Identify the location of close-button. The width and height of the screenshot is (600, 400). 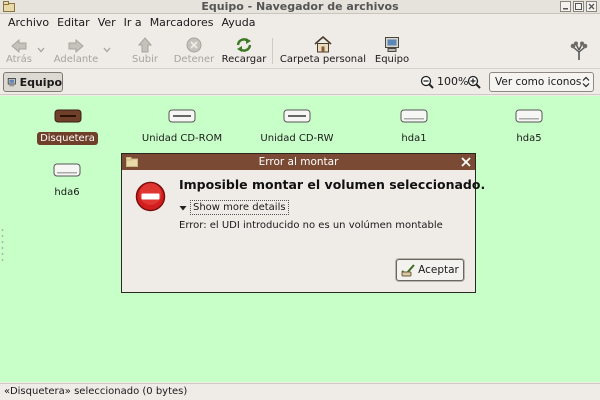
(591, 6).